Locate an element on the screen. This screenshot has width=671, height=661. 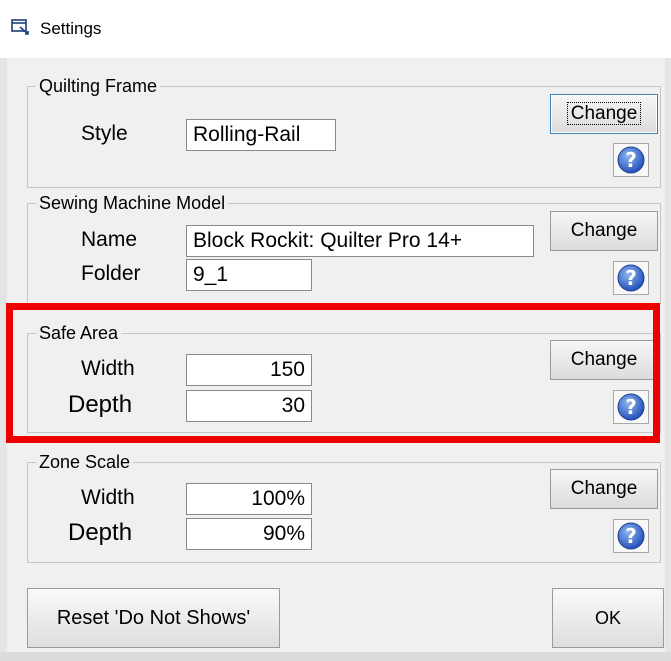
ok-label: OK is located at coordinates (607, 618).